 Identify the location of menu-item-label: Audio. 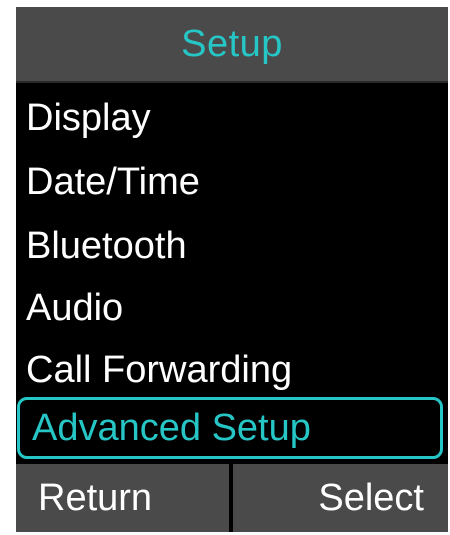
(75, 308).